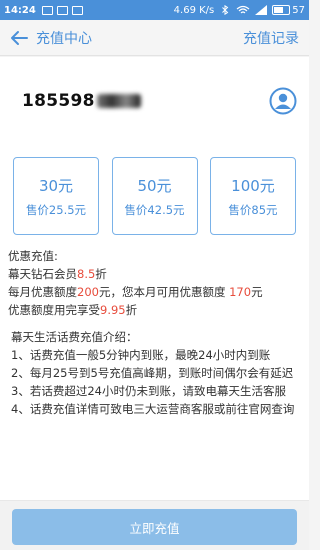 This screenshot has width=320, height=550. Describe the element at coordinates (154, 10) in the screenshot. I see `status-bar: 14:24 4.69 K/s 57` at that location.